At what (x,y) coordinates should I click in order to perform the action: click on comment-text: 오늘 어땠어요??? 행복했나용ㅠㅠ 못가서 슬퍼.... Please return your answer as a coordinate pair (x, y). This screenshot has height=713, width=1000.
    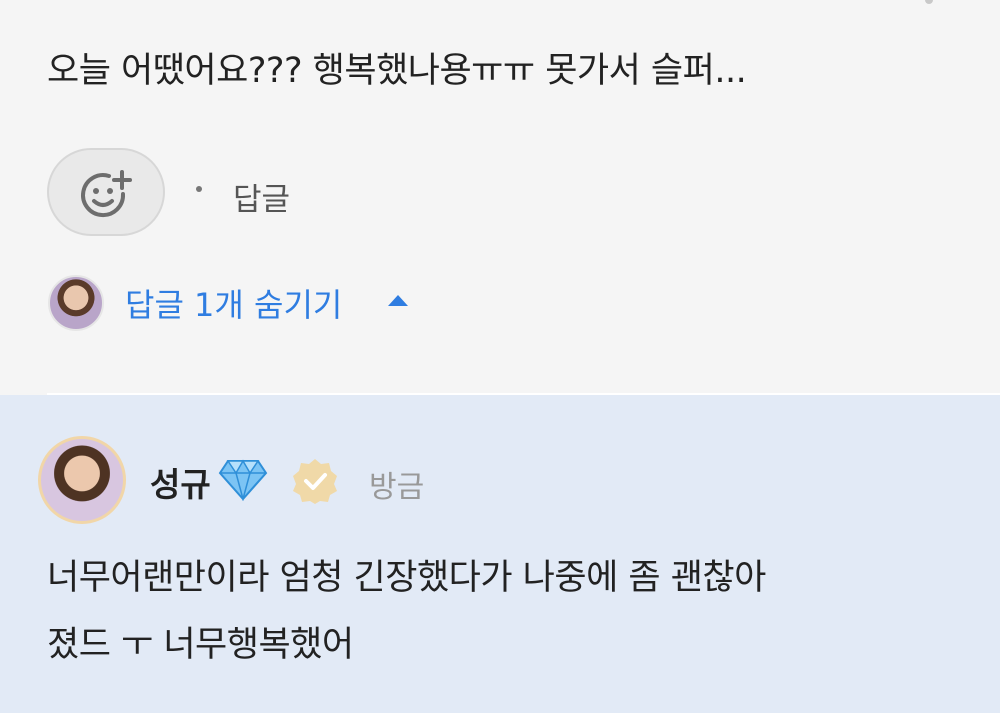
    Looking at the image, I should click on (397, 71).